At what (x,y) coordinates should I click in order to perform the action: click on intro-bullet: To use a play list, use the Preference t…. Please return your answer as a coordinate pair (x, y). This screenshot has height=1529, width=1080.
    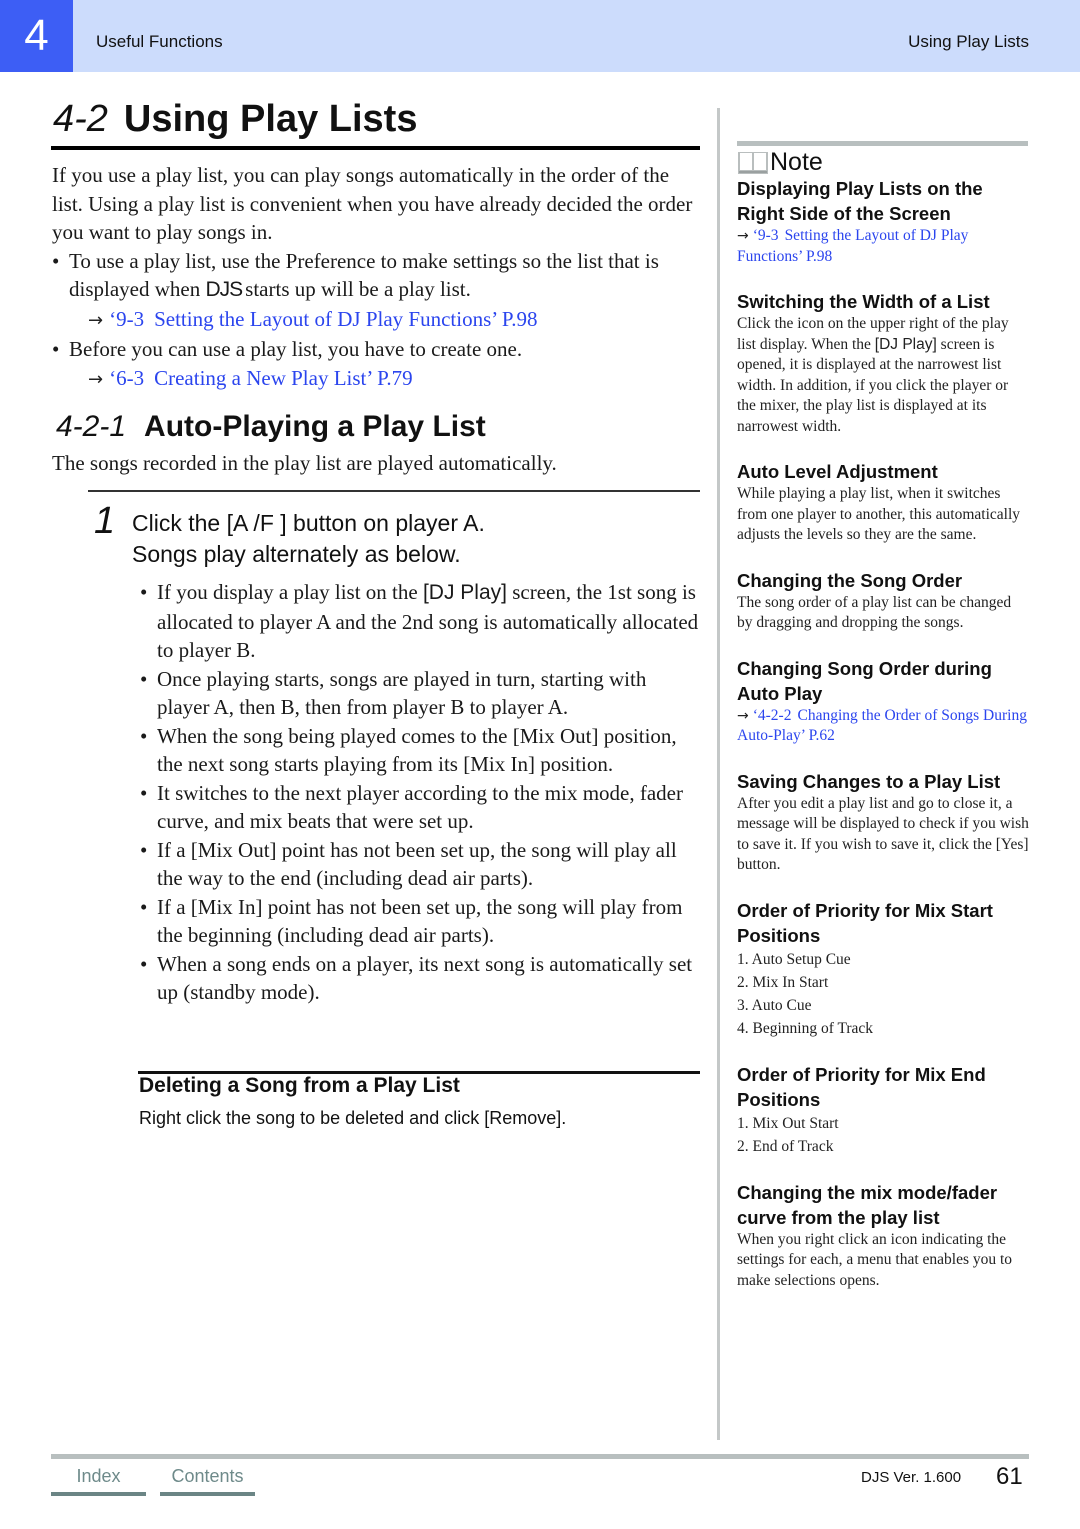
    Looking at the image, I should click on (377, 276).